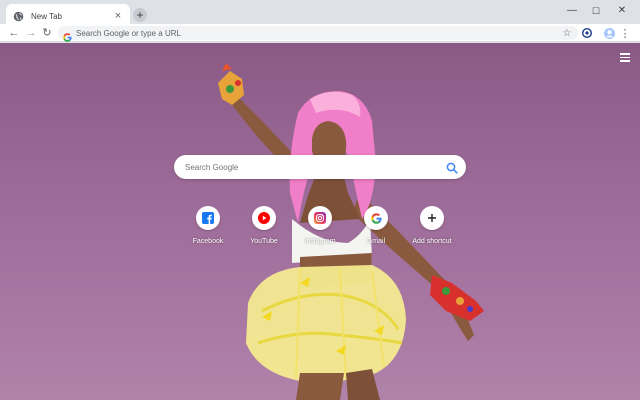  I want to click on close-window-button: ✕, so click(622, 11).